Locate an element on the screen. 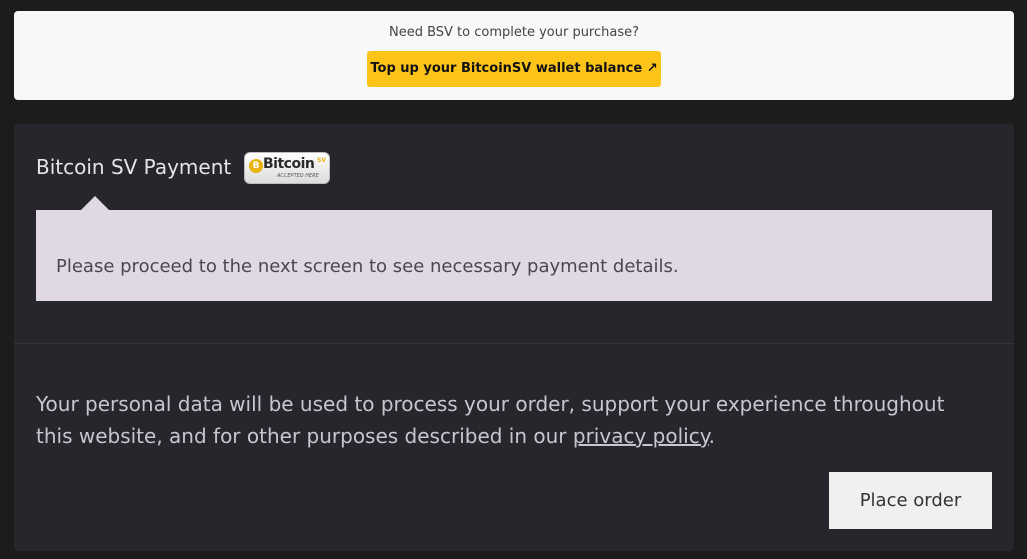  topup-prompt: Need BSV to complete your purchase? is located at coordinates (514, 32).